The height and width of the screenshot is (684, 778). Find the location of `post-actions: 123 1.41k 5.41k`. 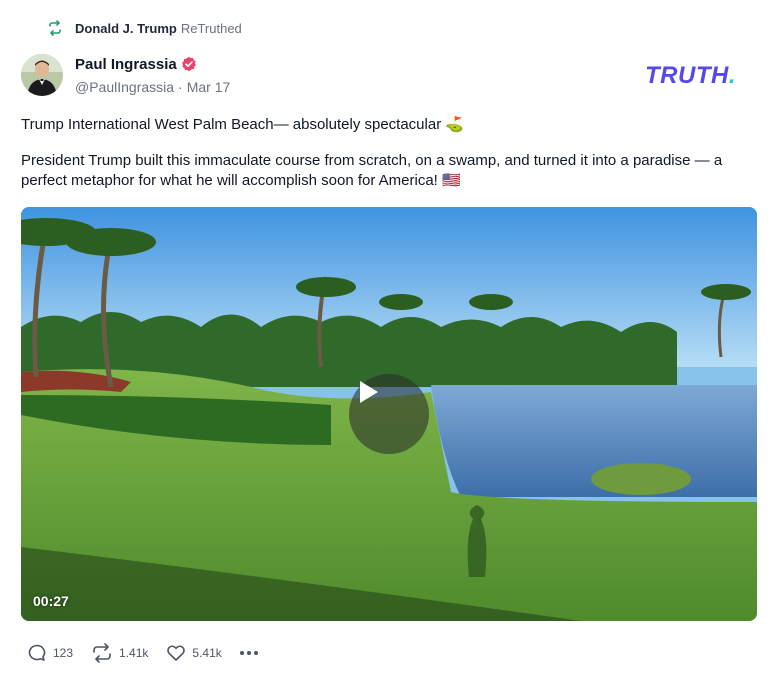

post-actions: 123 1.41k 5.41k is located at coordinates (142, 653).